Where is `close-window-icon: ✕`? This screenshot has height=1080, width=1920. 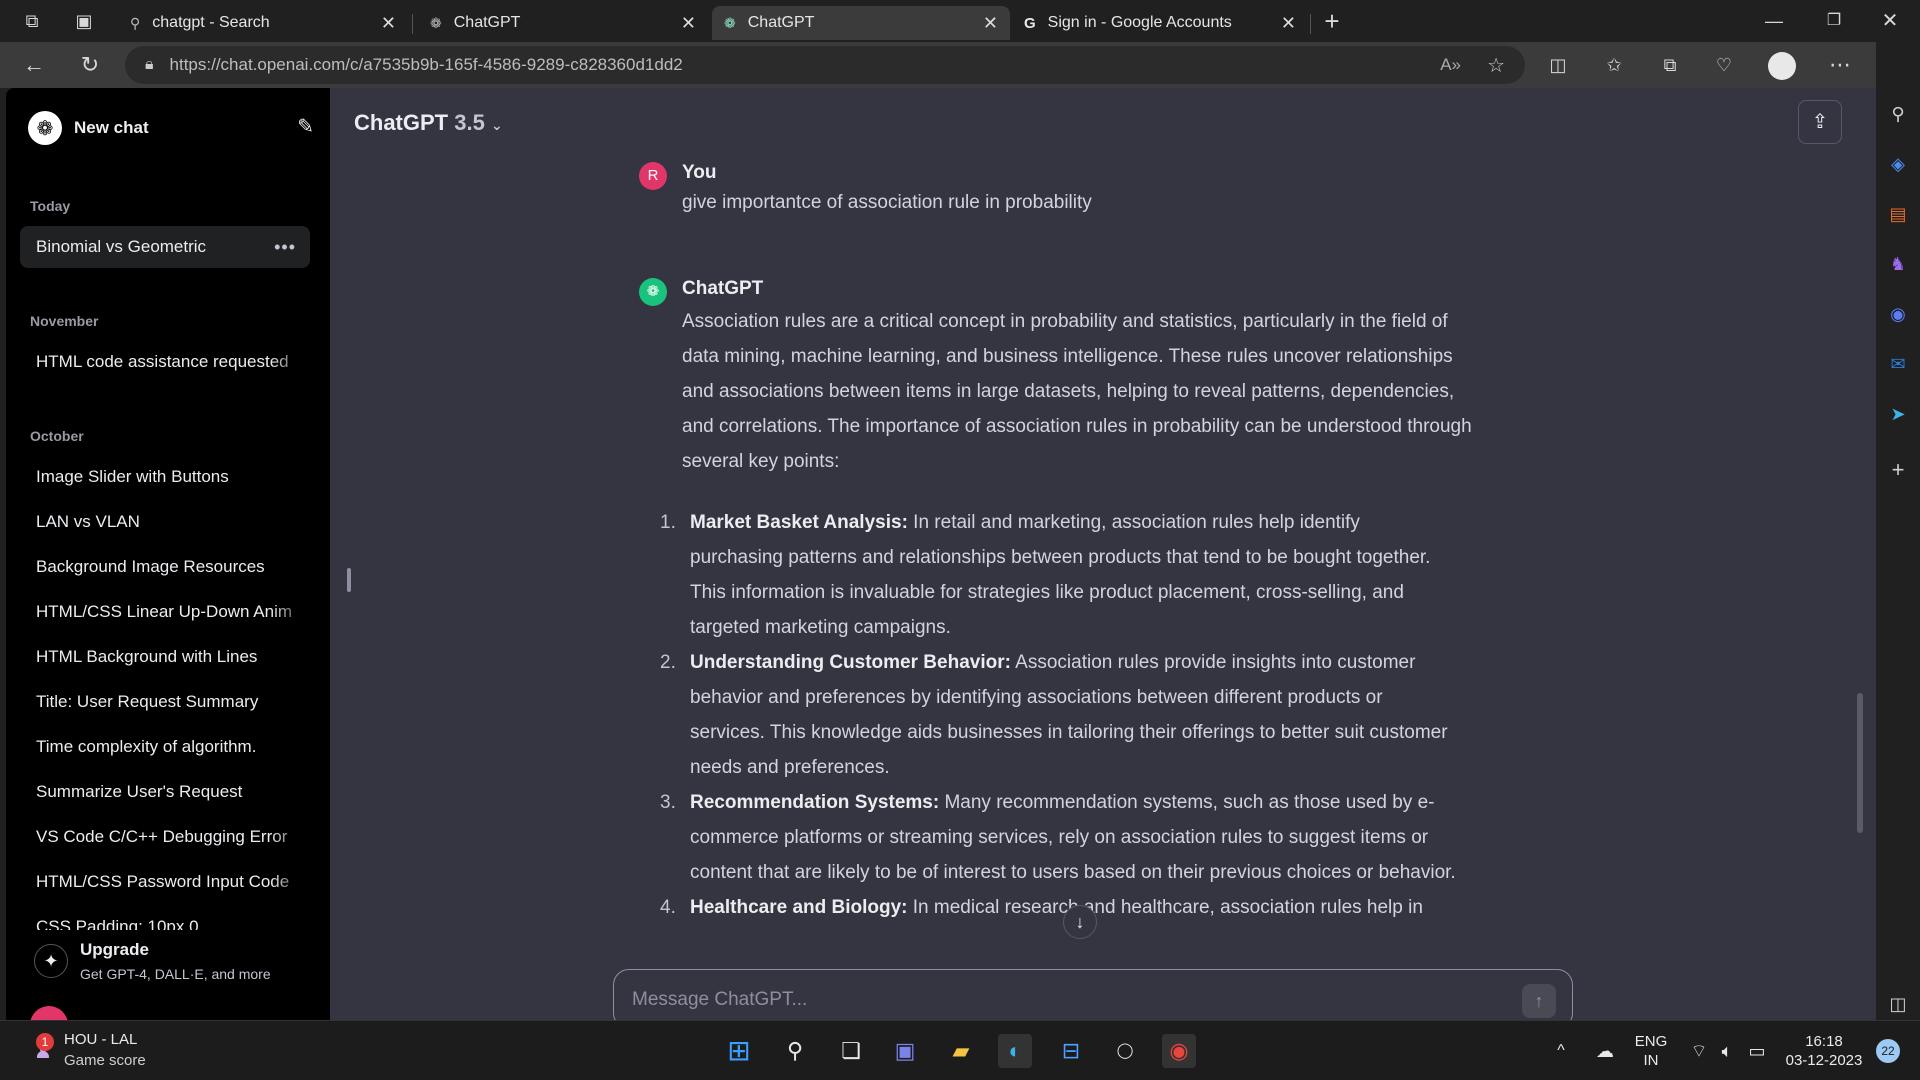 close-window-icon: ✕ is located at coordinates (1890, 21).